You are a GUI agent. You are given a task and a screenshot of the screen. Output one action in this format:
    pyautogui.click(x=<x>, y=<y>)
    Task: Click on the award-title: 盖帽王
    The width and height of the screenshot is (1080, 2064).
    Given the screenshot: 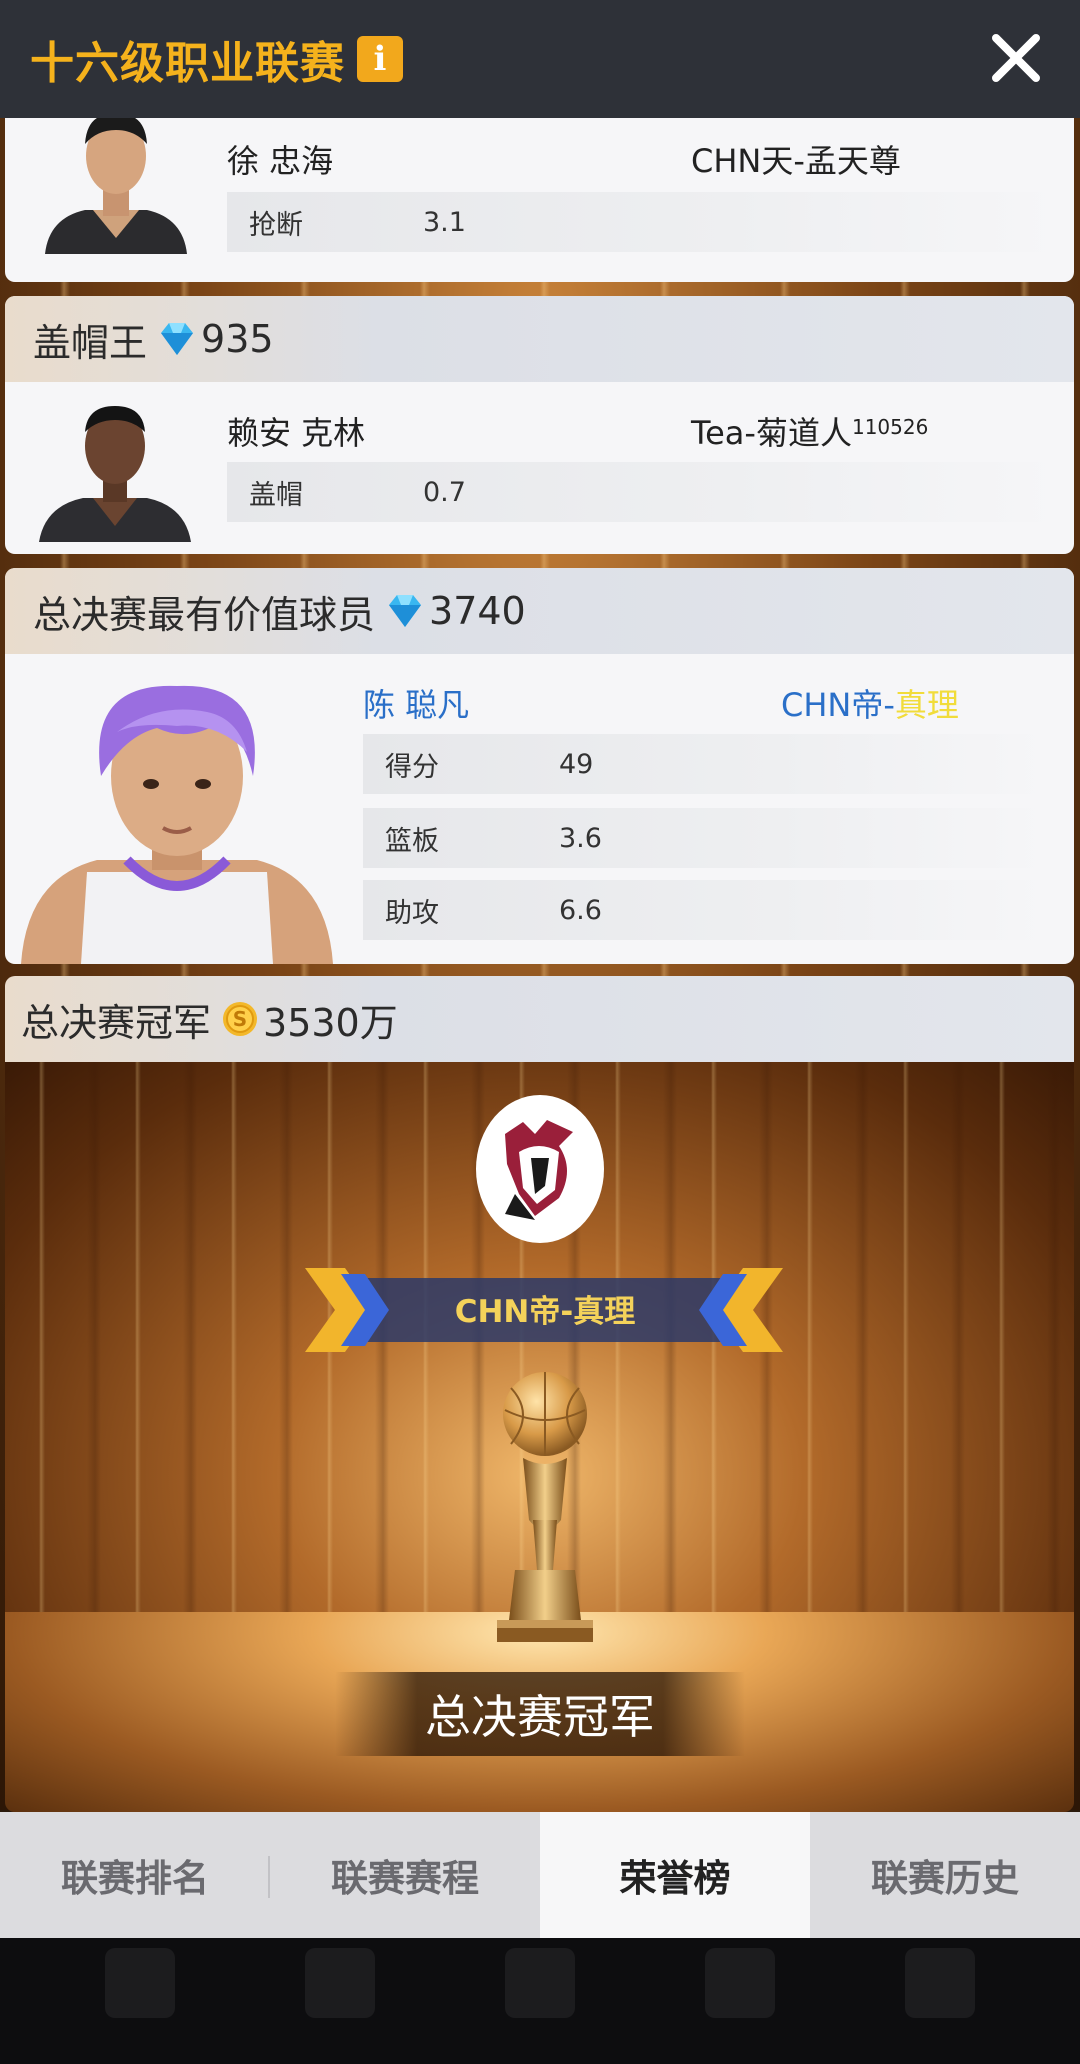 What is the action you would take?
    pyautogui.click(x=90, y=342)
    